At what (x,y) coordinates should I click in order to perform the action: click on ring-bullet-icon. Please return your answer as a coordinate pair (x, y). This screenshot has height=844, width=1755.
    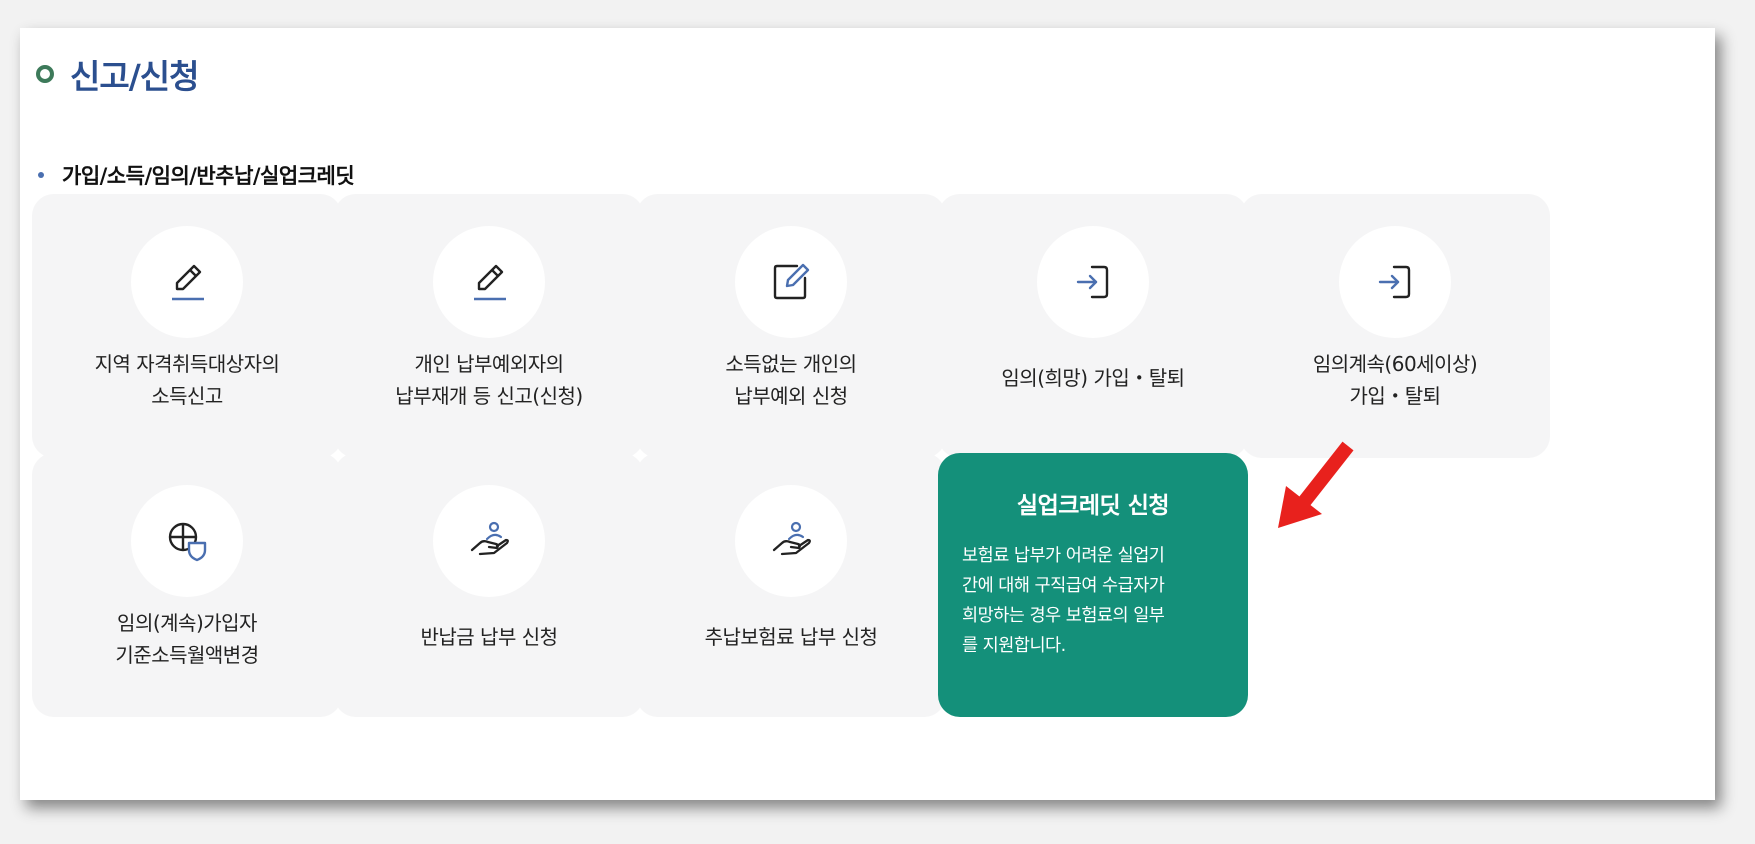
    Looking at the image, I should click on (45, 74).